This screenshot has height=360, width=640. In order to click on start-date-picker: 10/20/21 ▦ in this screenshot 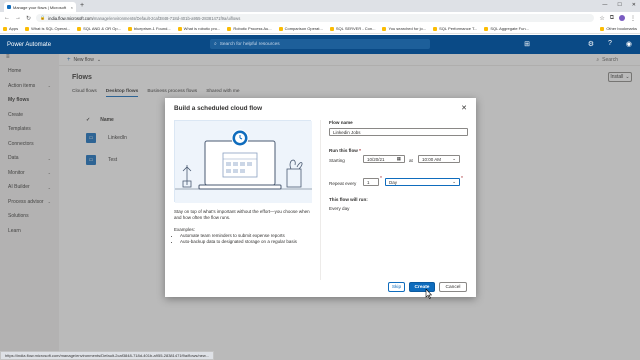, I will do `click(384, 159)`.